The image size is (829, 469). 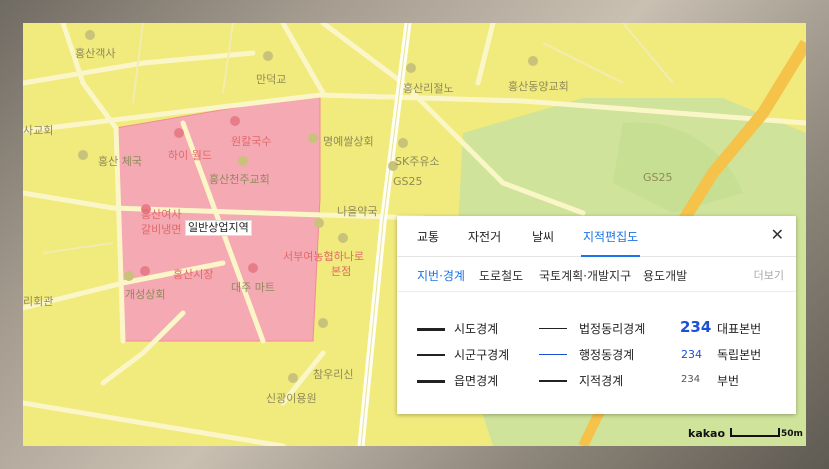 What do you see at coordinates (476, 381) in the screenshot?
I see `legend-label: 읍면경계` at bounding box center [476, 381].